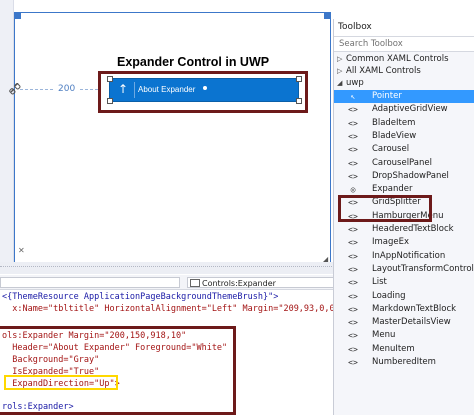 The image size is (474, 415). Describe the element at coordinates (7, 131) in the screenshot. I see `designer-ruler` at that location.